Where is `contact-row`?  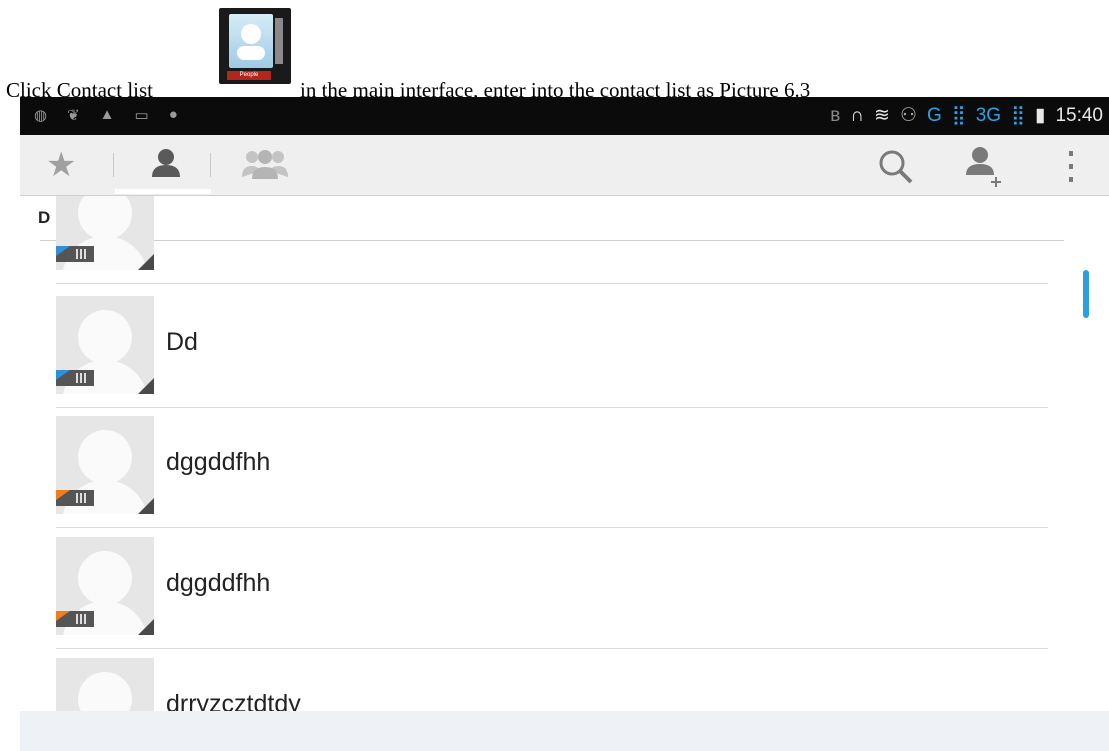 contact-row is located at coordinates (552, 240).